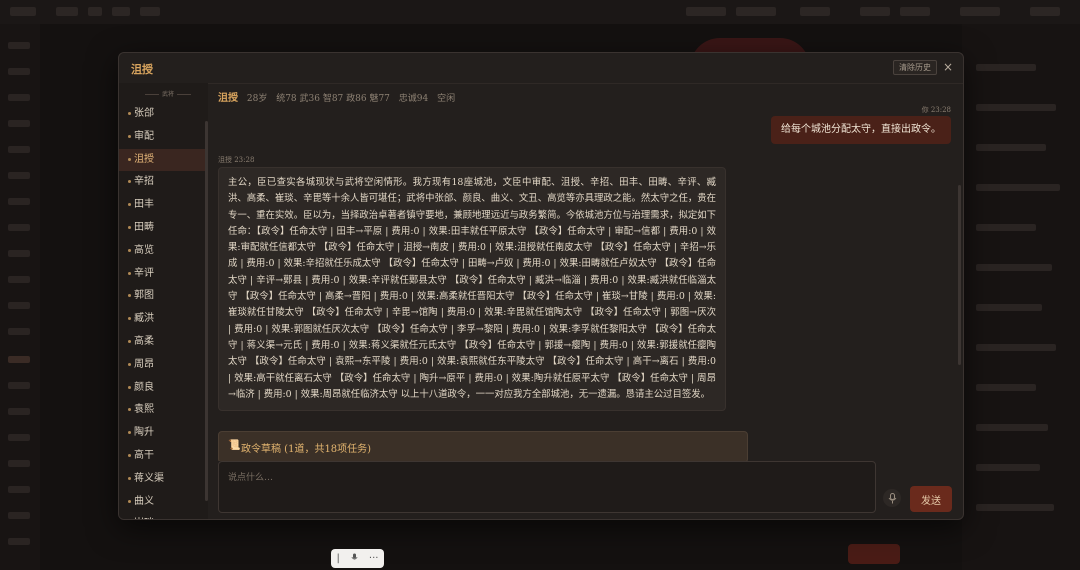 The width and height of the screenshot is (1080, 570). What do you see at coordinates (144, 387) in the screenshot?
I see `sidebar-item-label: 颜良` at bounding box center [144, 387].